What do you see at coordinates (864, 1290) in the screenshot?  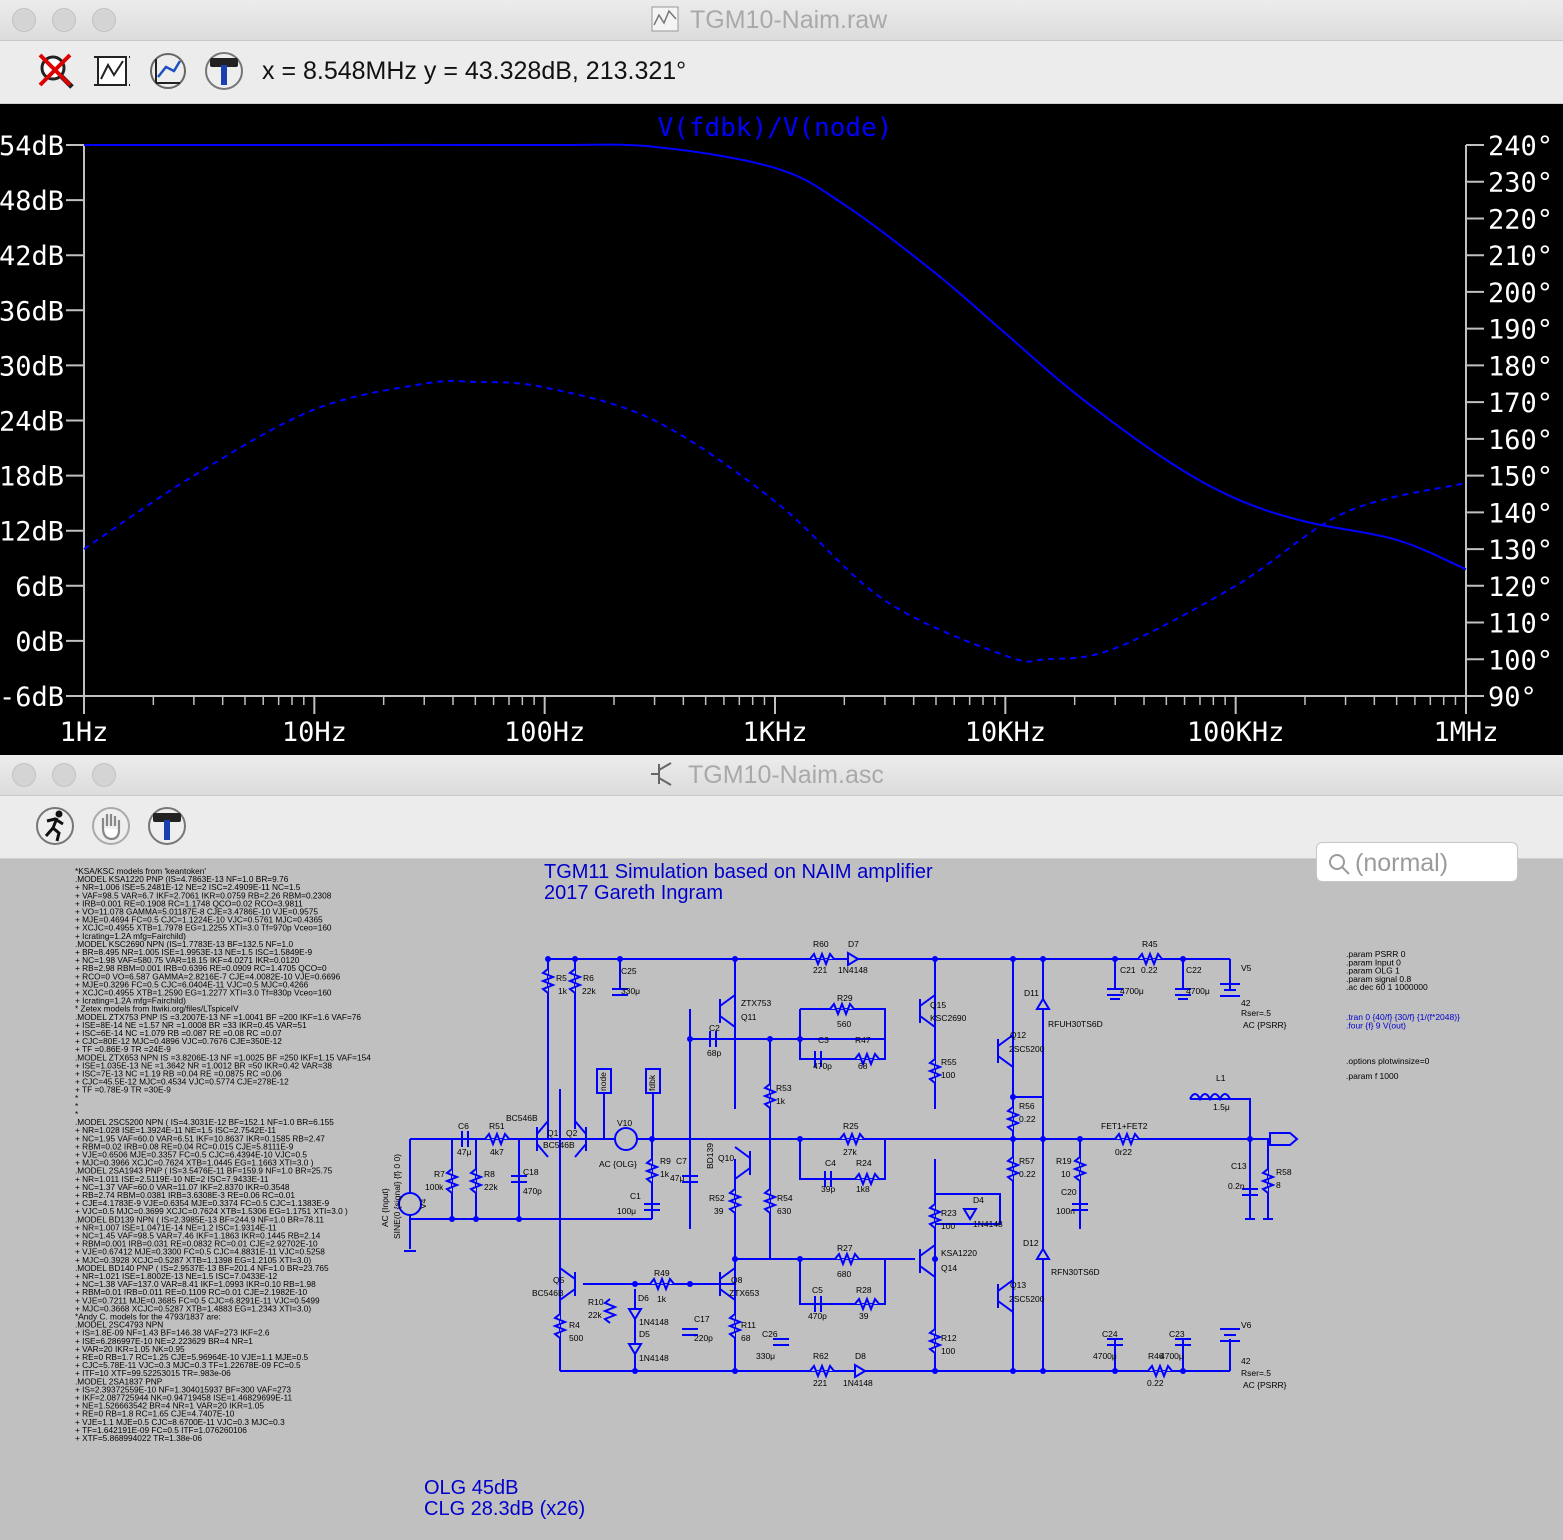 I see `label-r28: R28` at bounding box center [864, 1290].